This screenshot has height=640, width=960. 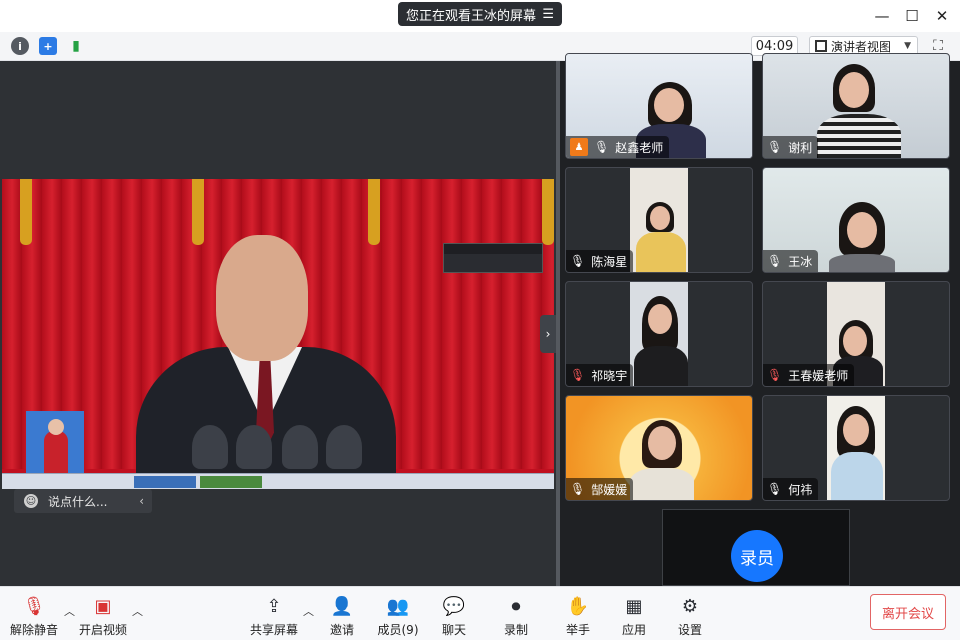 What do you see at coordinates (278, 481) in the screenshot?
I see `remote-taskbar` at bounding box center [278, 481].